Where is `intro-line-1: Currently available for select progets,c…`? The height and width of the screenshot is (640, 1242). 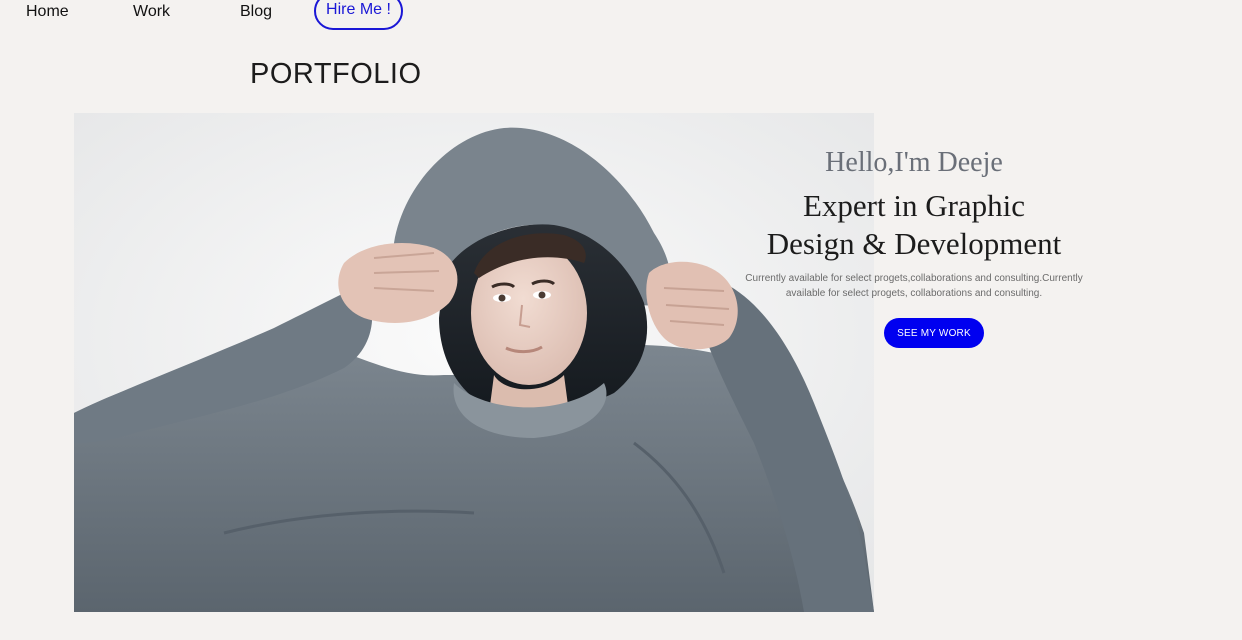 intro-line-1: Currently available for select progets,c… is located at coordinates (914, 278).